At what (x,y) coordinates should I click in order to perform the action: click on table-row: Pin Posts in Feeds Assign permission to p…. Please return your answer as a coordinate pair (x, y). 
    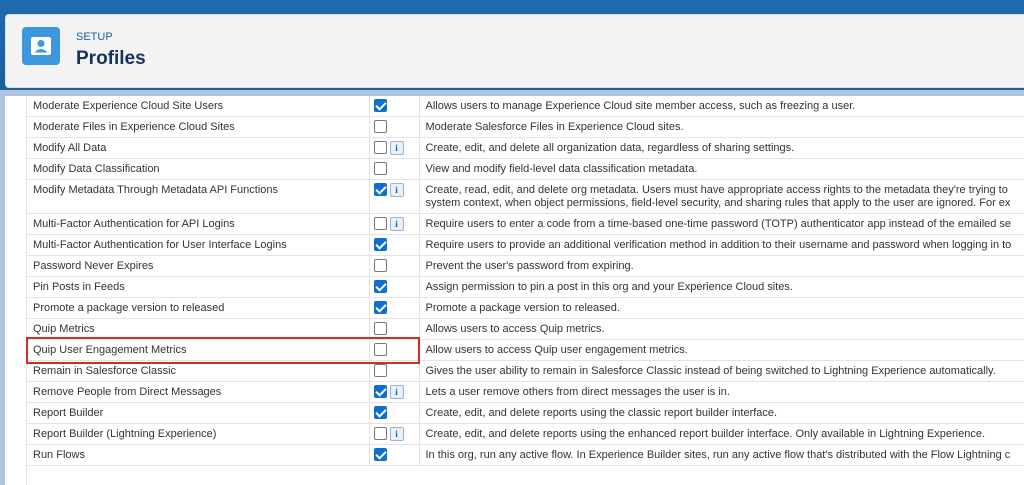
    Looking at the image, I should click on (525, 287).